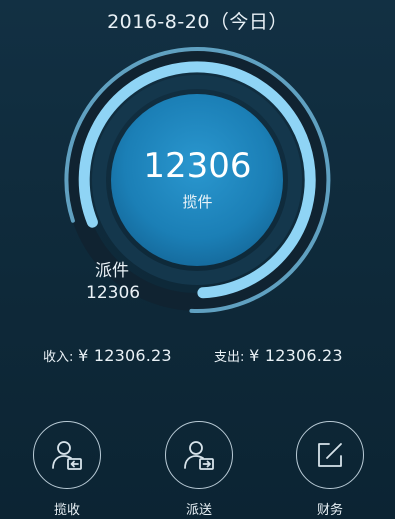 The height and width of the screenshot is (519, 395). Describe the element at coordinates (197, 166) in the screenshot. I see `pickup-count: 12306` at that location.